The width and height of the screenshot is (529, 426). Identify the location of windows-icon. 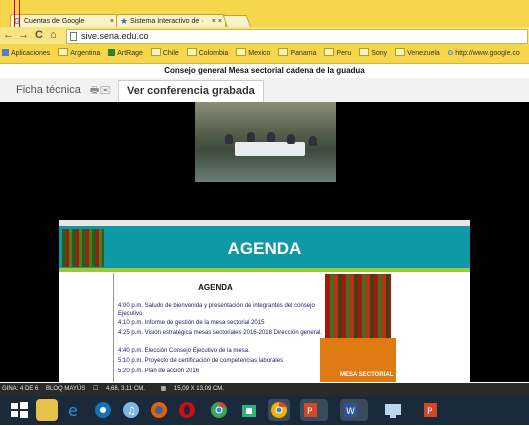
(19, 410).